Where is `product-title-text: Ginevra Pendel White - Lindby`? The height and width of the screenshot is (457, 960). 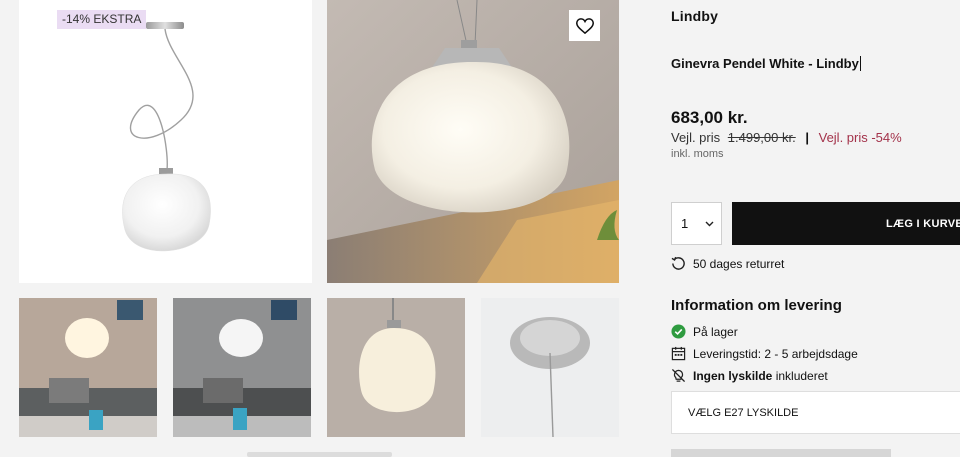 product-title-text: Ginevra Pendel White - Lindby is located at coordinates (765, 63).